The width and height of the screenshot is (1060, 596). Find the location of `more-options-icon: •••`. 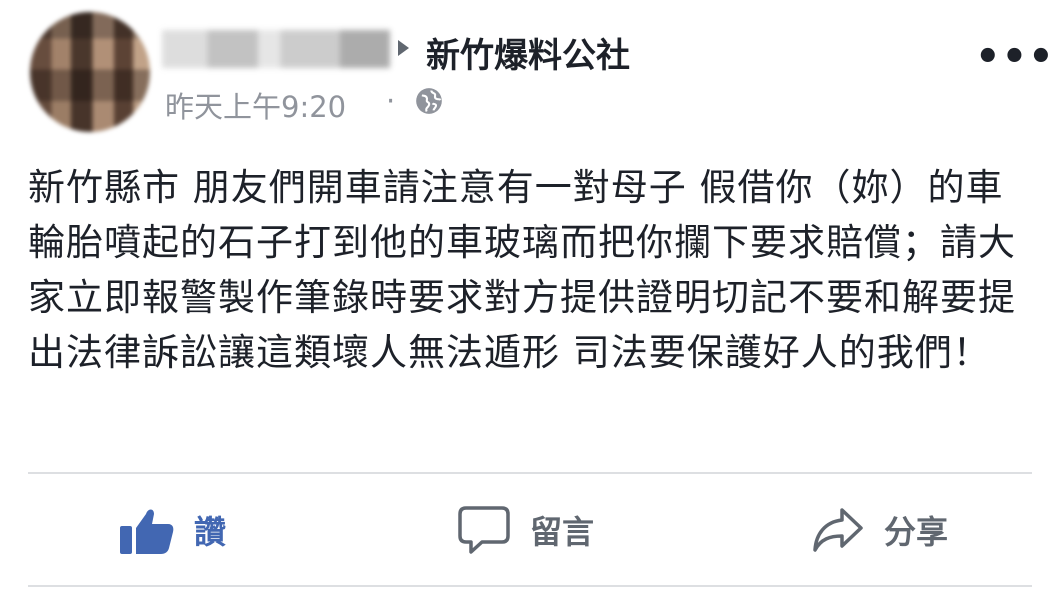

more-options-icon: ••• is located at coordinates (1015, 57).